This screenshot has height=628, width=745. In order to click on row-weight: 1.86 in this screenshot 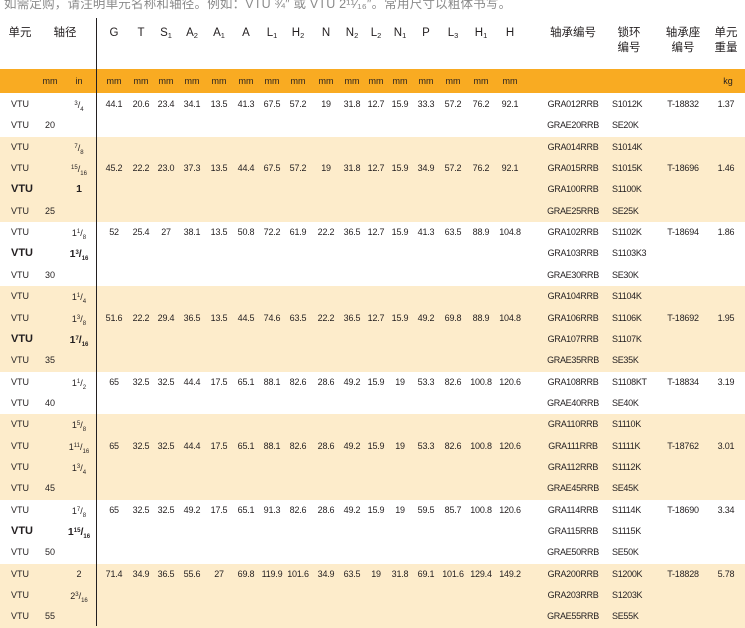, I will do `click(726, 232)`.